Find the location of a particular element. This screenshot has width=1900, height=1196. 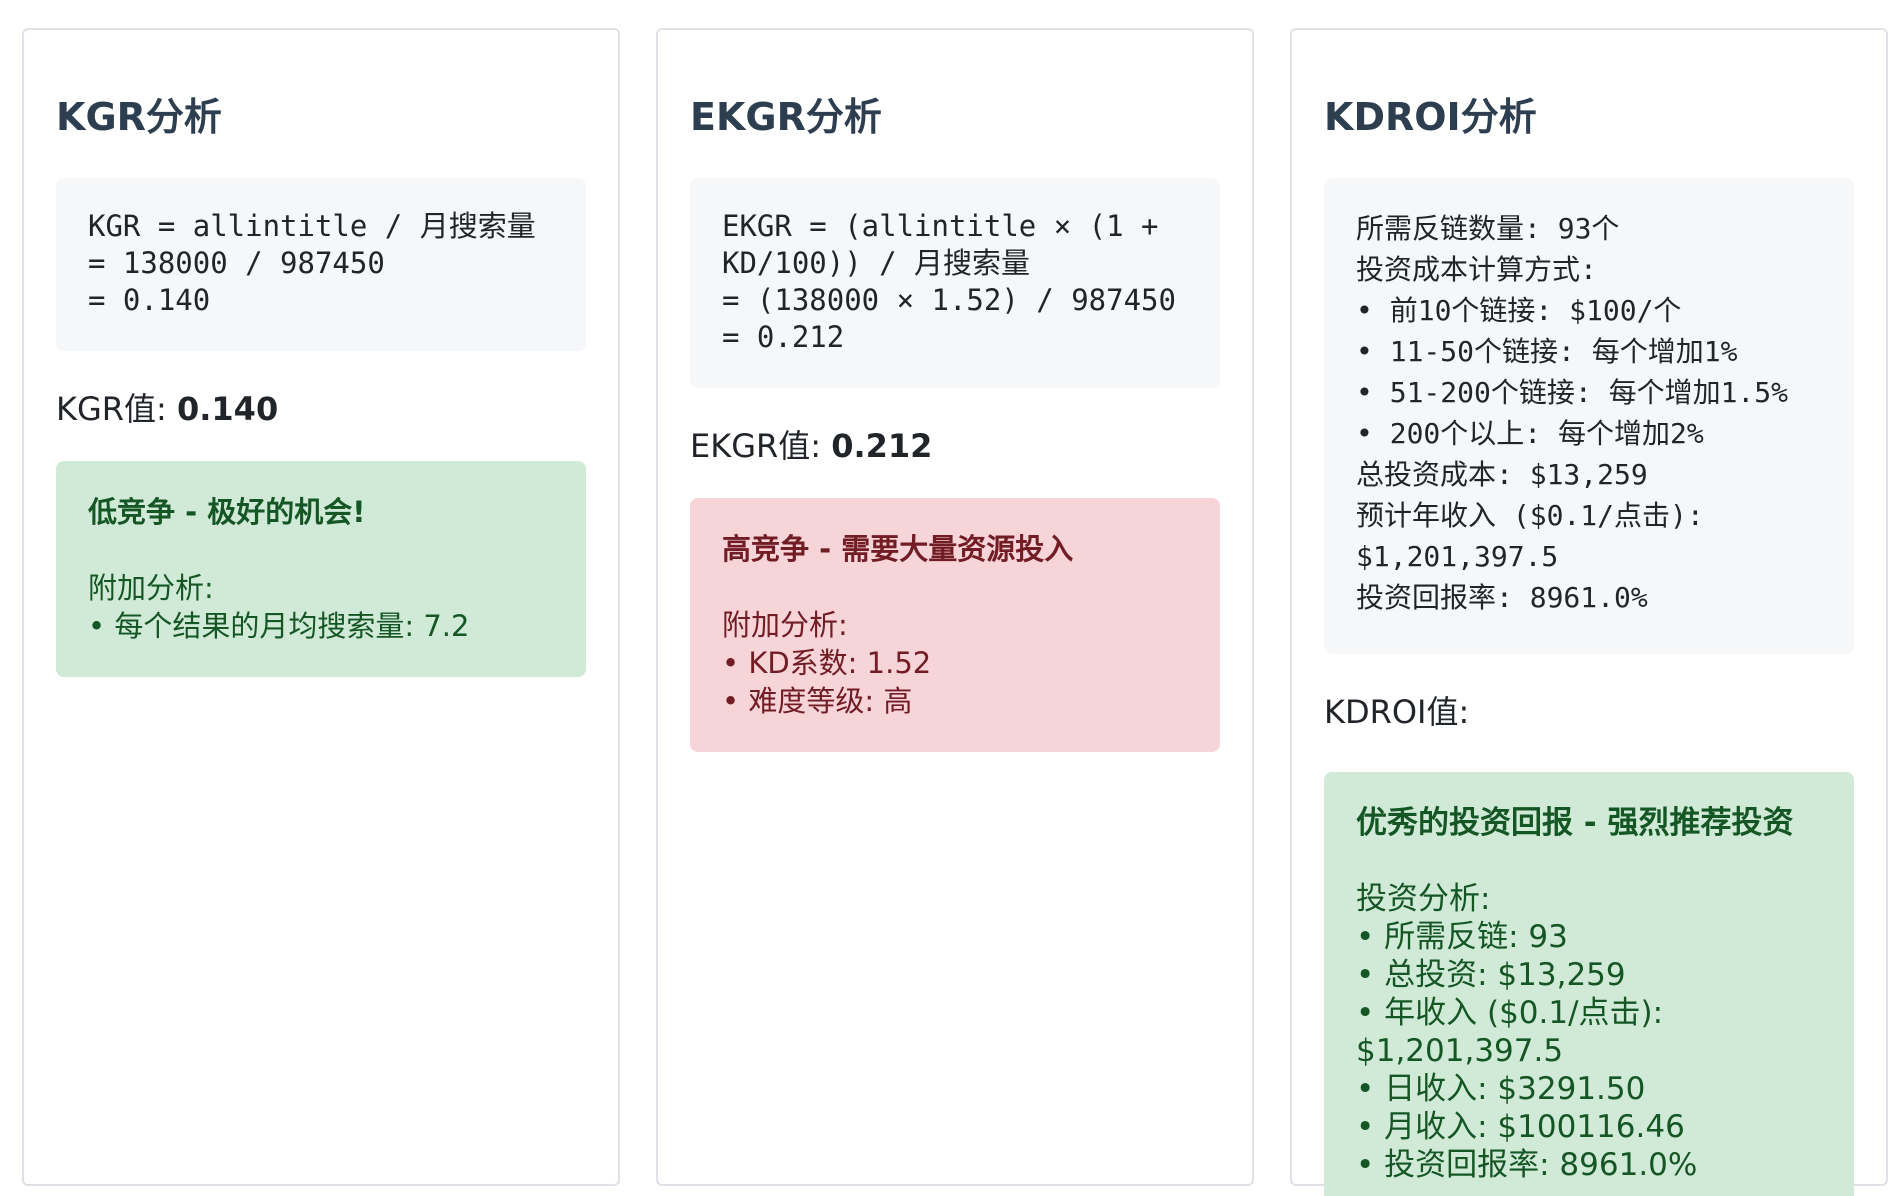

kdroi-detail-line: 投资回报率: 8961.0% is located at coordinates (1502, 597).